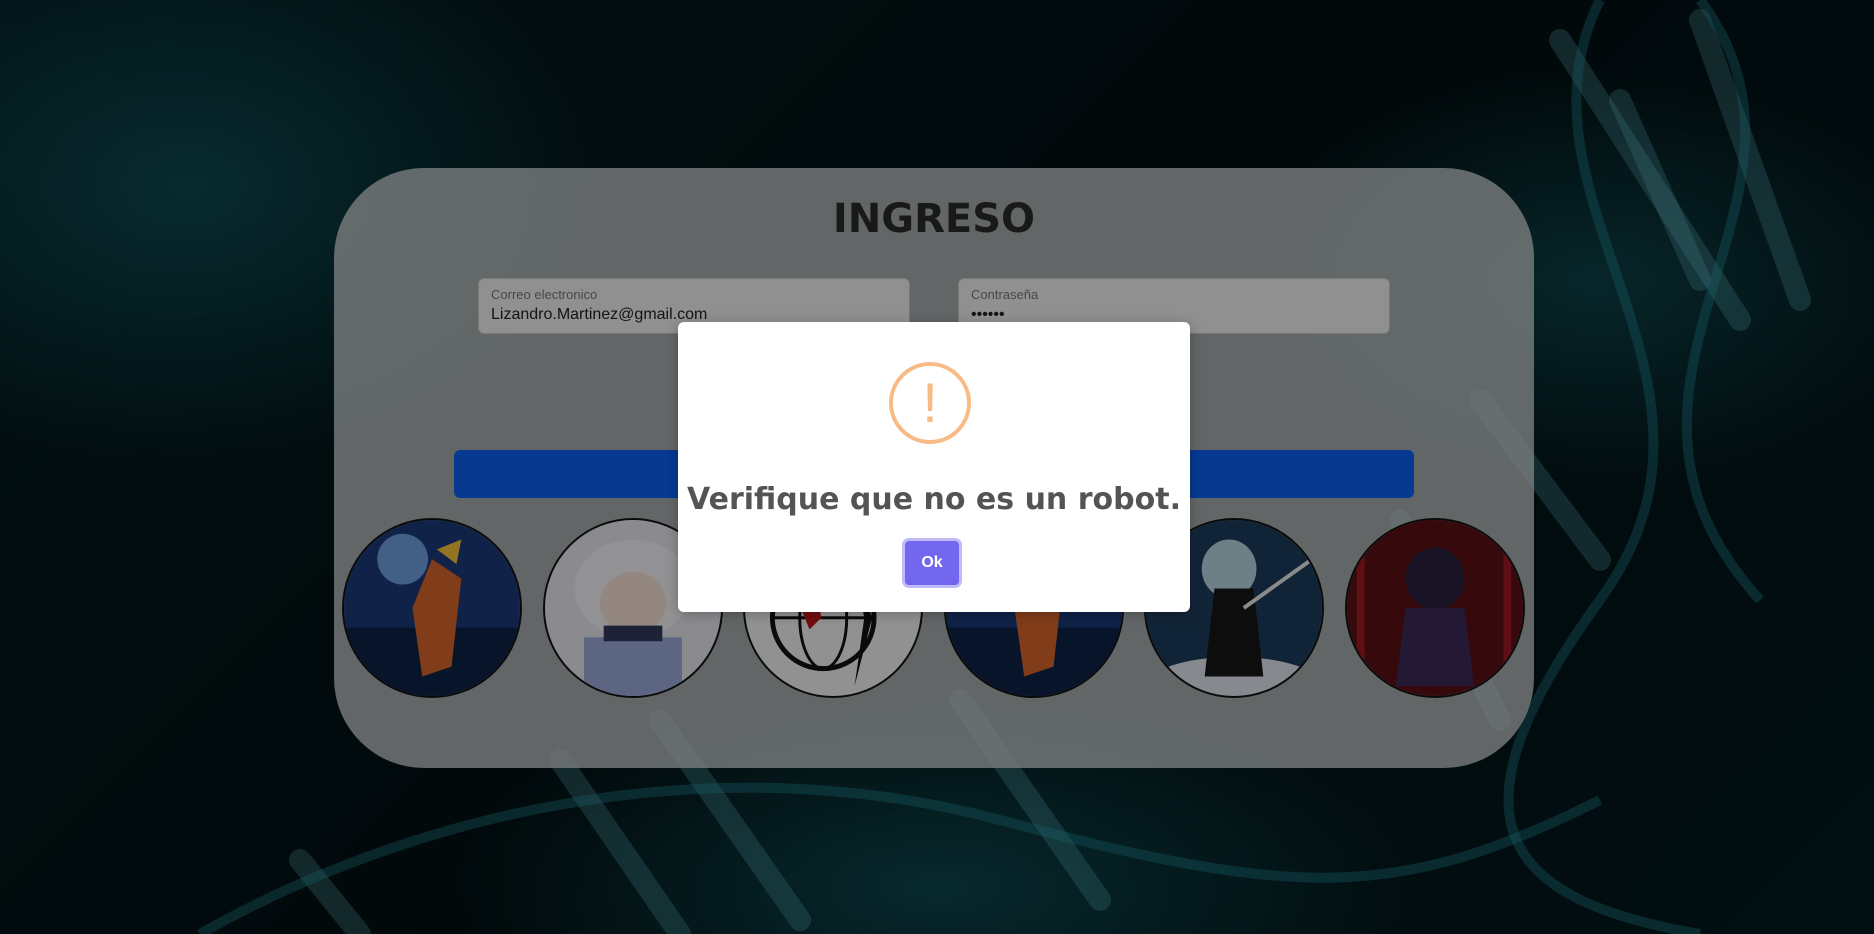  Describe the element at coordinates (934, 467) in the screenshot. I see `alert-dialog: ! Verifique que no es un robot. Ok` at that location.